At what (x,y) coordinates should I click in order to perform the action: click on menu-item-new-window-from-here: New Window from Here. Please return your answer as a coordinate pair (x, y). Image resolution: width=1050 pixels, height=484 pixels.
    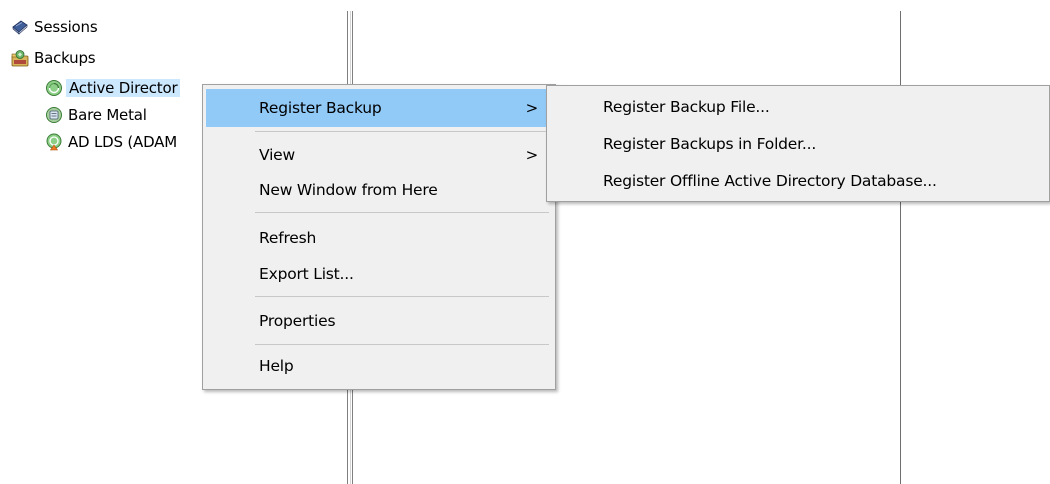
    Looking at the image, I should click on (379, 190).